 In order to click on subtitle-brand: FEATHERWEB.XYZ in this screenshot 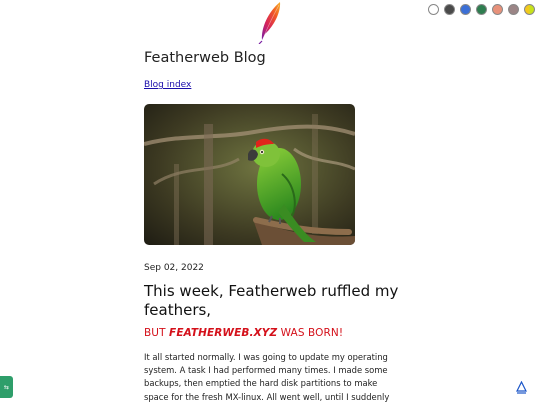, I will do `click(223, 333)`.